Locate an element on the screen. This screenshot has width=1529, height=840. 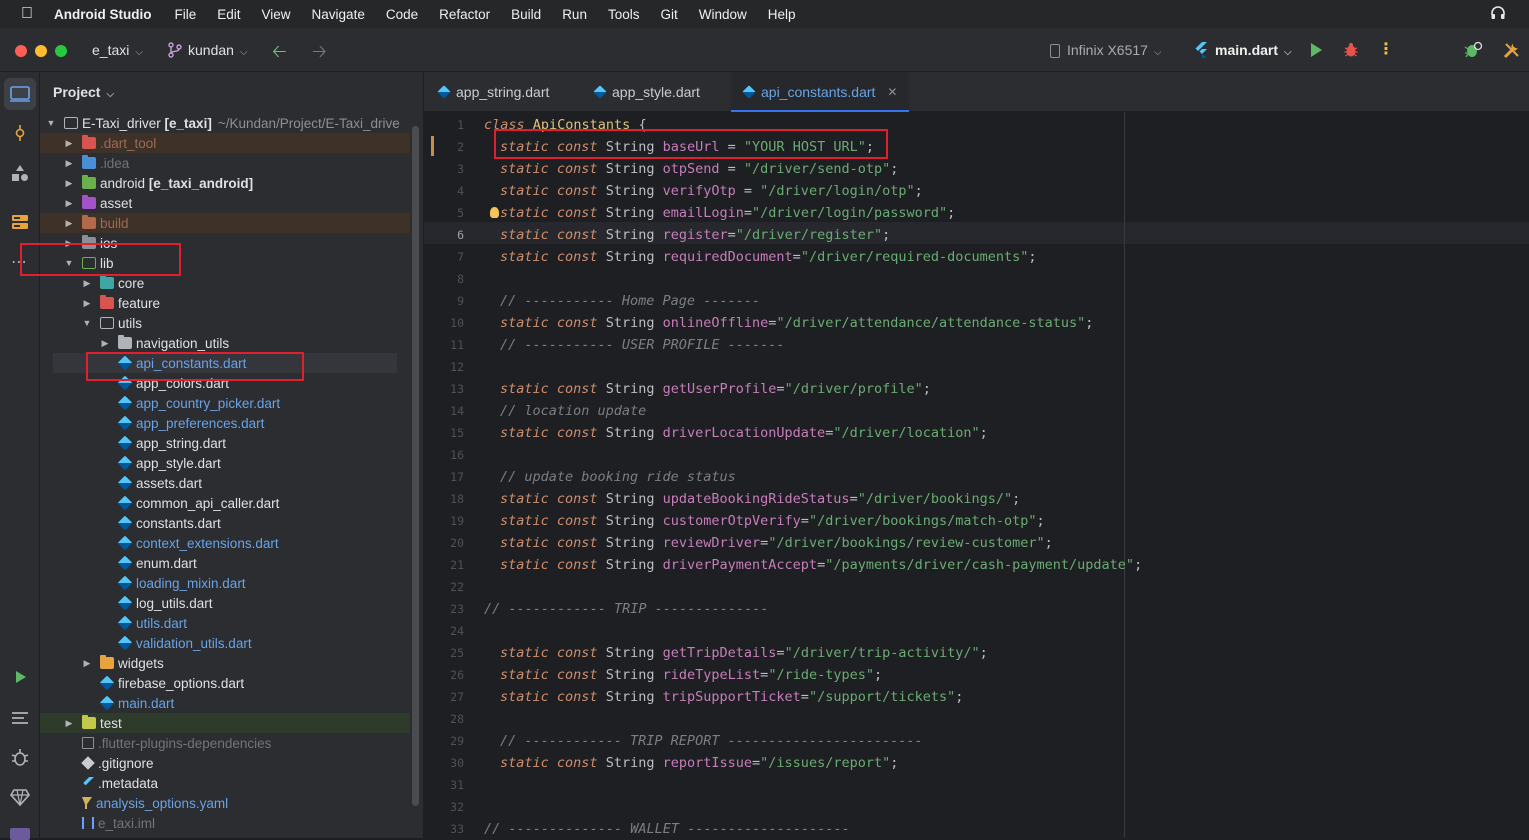
dart-file-icon is located at coordinates (125, 443).